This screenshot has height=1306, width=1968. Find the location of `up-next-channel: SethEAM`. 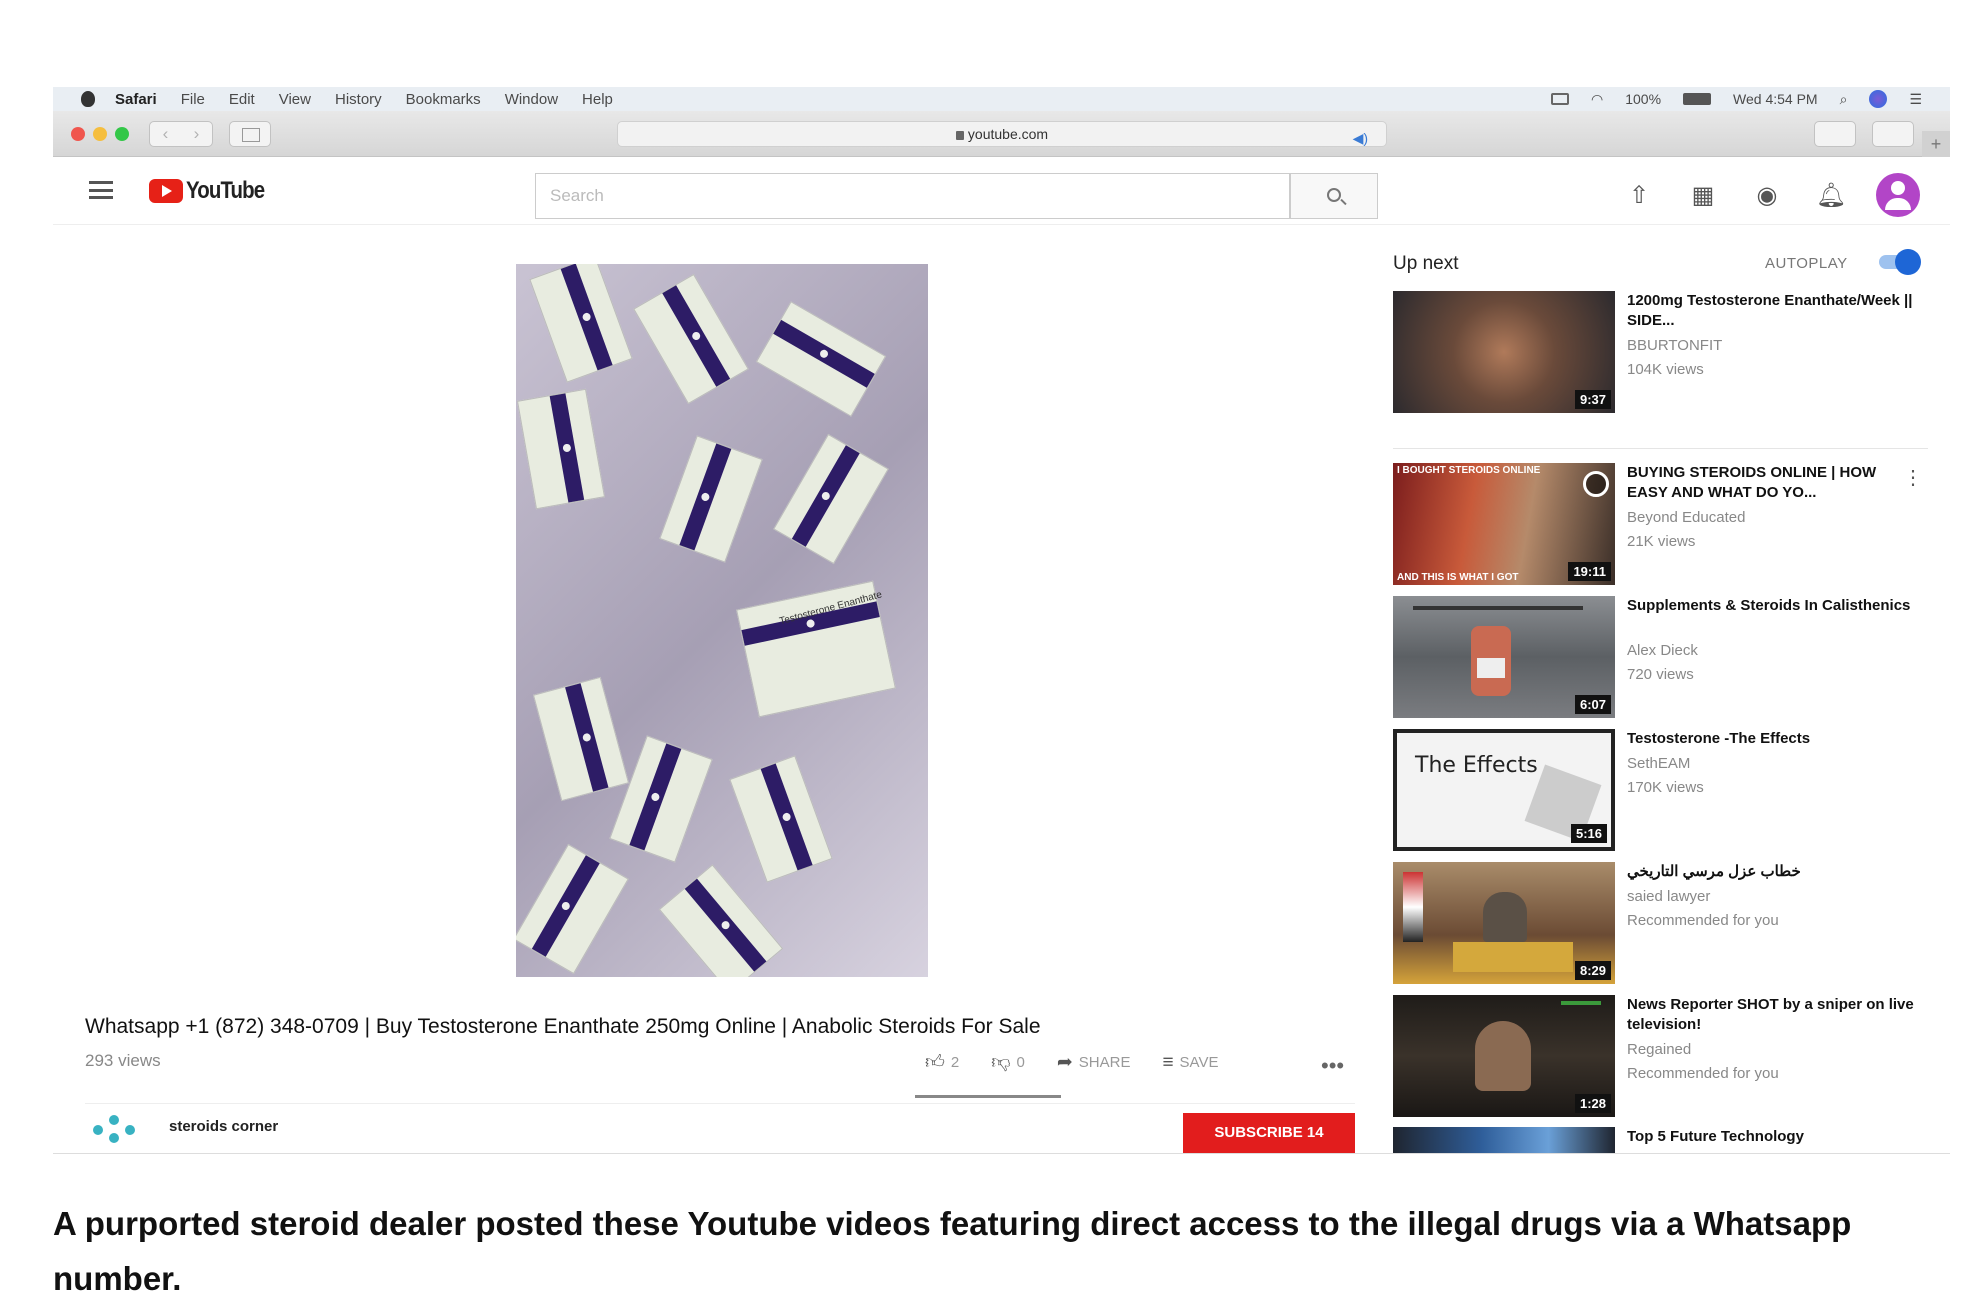

up-next-channel: SethEAM is located at coordinates (1659, 763).